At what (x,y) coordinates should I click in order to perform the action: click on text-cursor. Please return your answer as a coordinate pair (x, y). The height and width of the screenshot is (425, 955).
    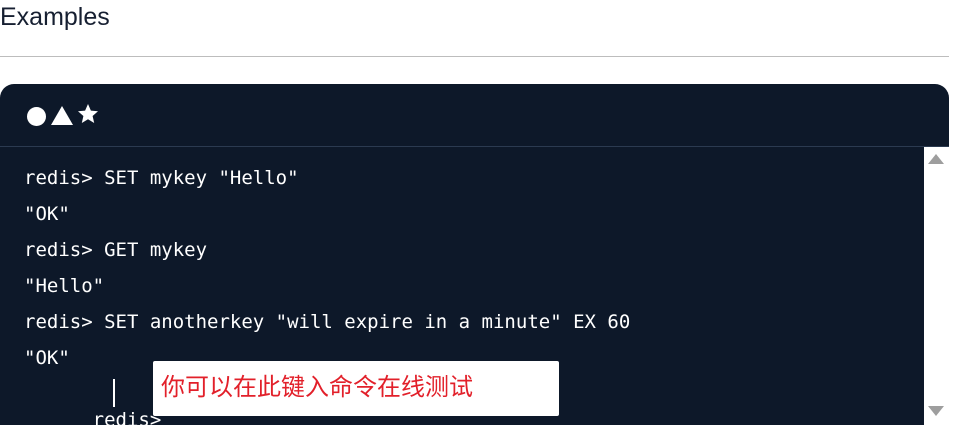
    Looking at the image, I should click on (114, 393).